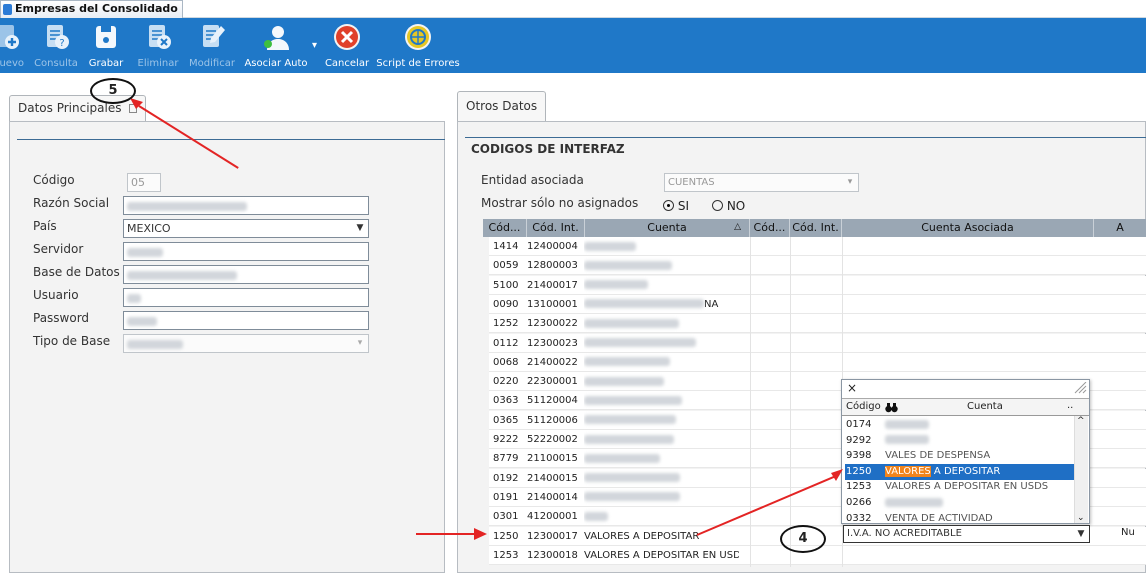 Image resolution: width=1146 pixels, height=573 pixels. I want to click on query-doc-icon: ?, so click(58, 37).